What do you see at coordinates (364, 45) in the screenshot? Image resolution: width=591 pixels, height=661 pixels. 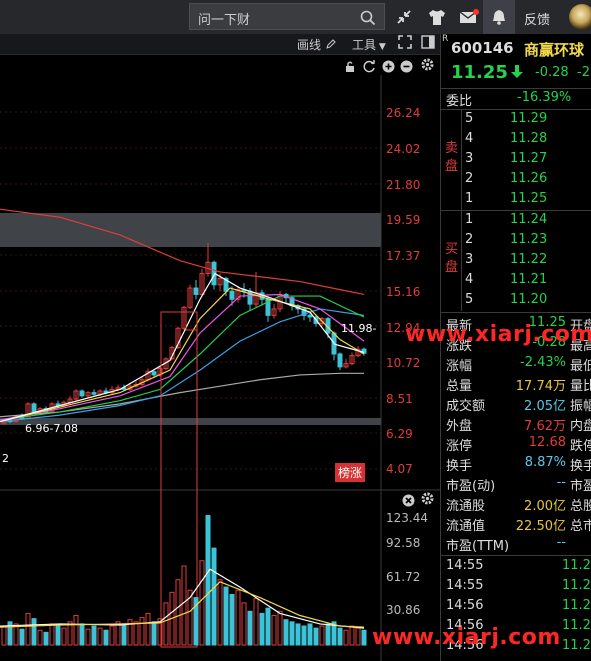 I see `tools-label: 工具` at bounding box center [364, 45].